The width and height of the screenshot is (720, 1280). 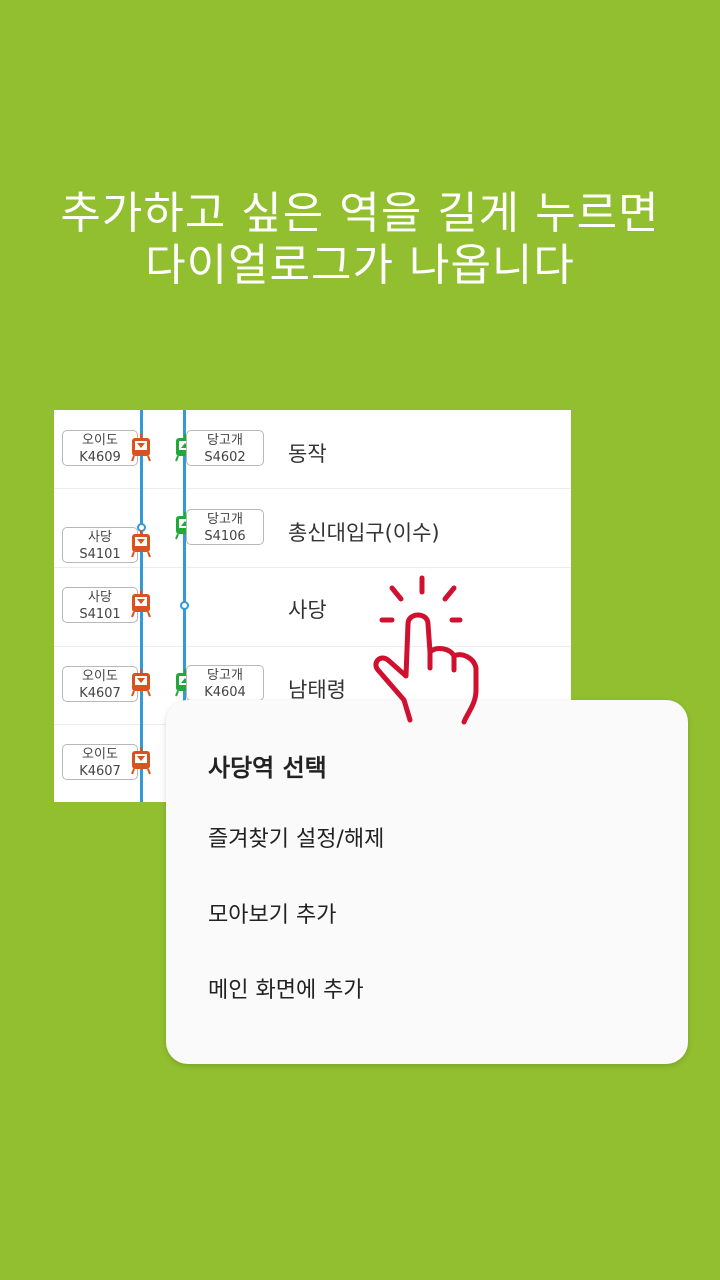 What do you see at coordinates (307, 454) in the screenshot?
I see `station-name: 동작` at bounding box center [307, 454].